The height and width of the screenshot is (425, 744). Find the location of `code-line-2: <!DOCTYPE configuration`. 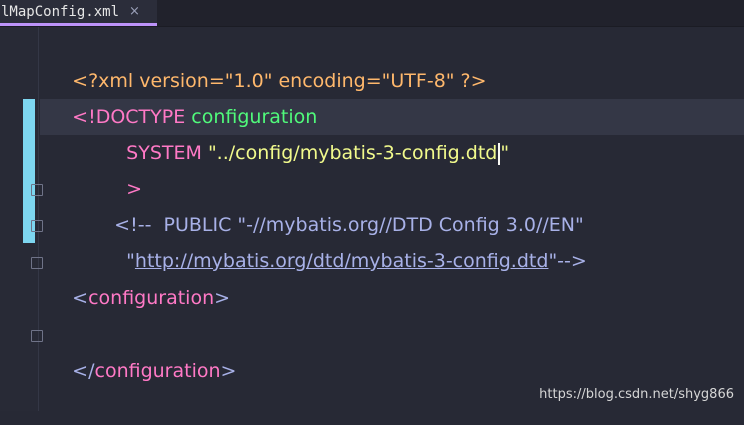

code-line-2: <!DOCTYPE configuration is located at coordinates (182, 95).